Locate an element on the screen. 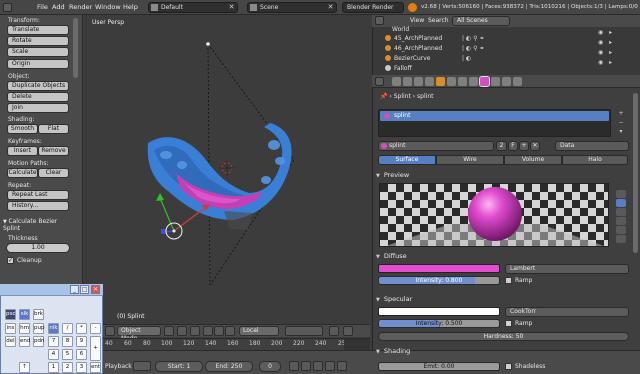  key-plus: + is located at coordinates (95, 348).